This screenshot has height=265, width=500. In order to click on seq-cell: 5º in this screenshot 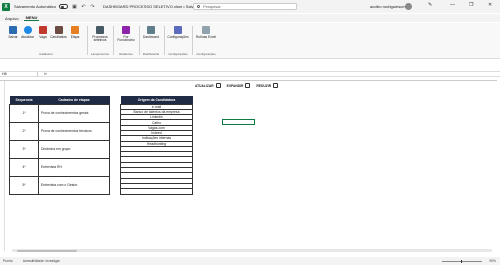, I will do `click(24, 185)`.